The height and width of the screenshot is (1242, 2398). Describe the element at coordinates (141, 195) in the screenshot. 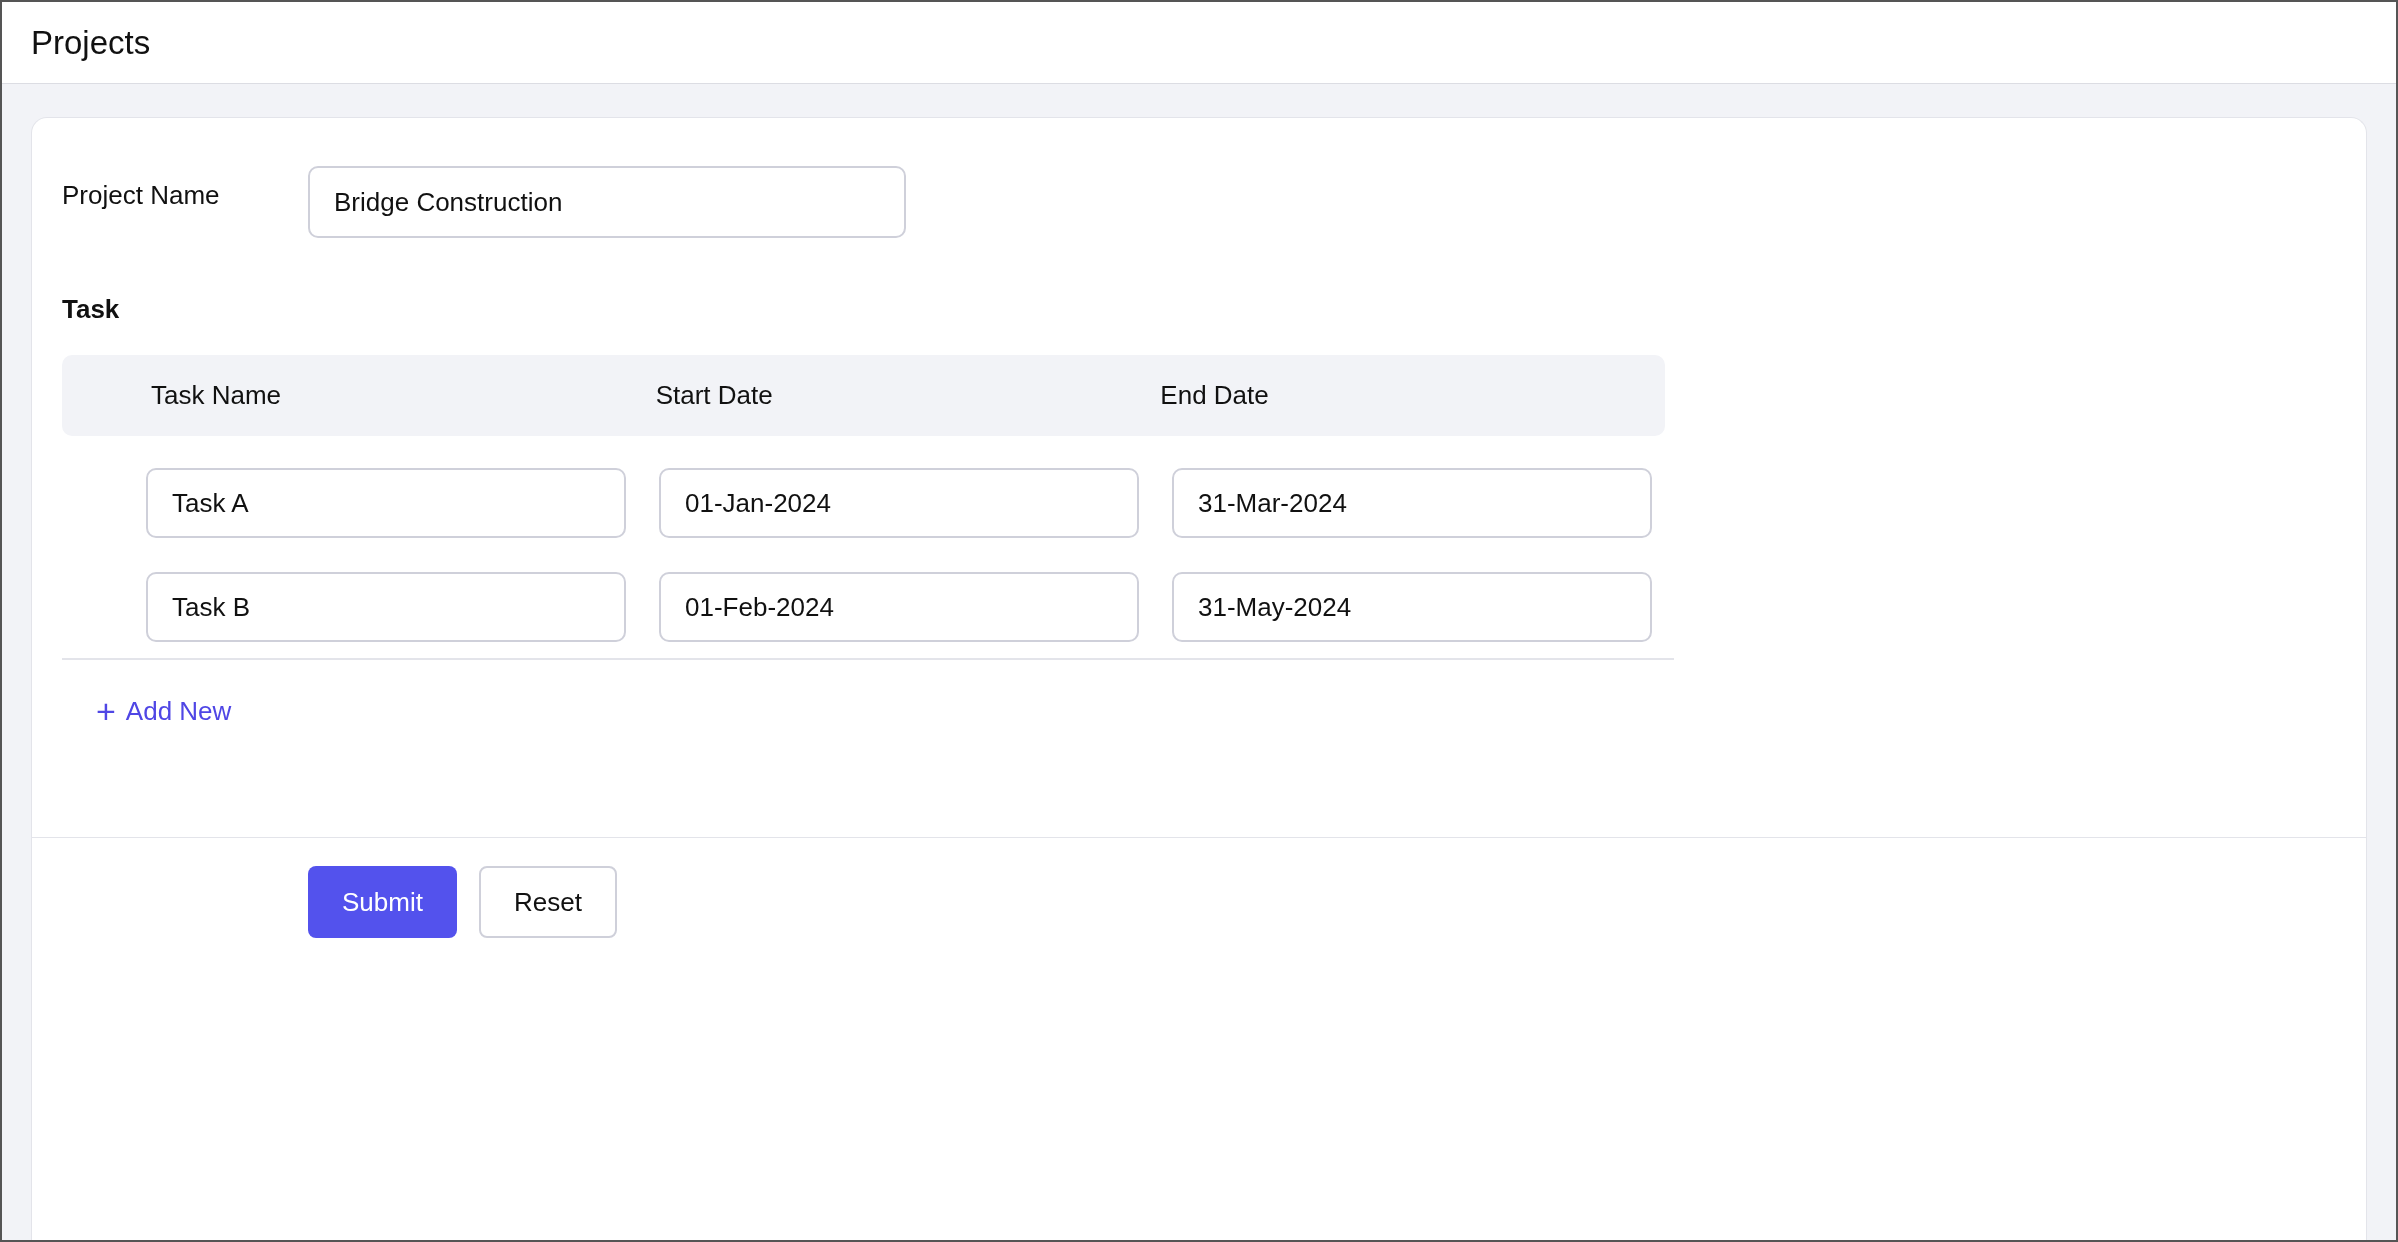

I see `project-name-label: Project Name` at that location.